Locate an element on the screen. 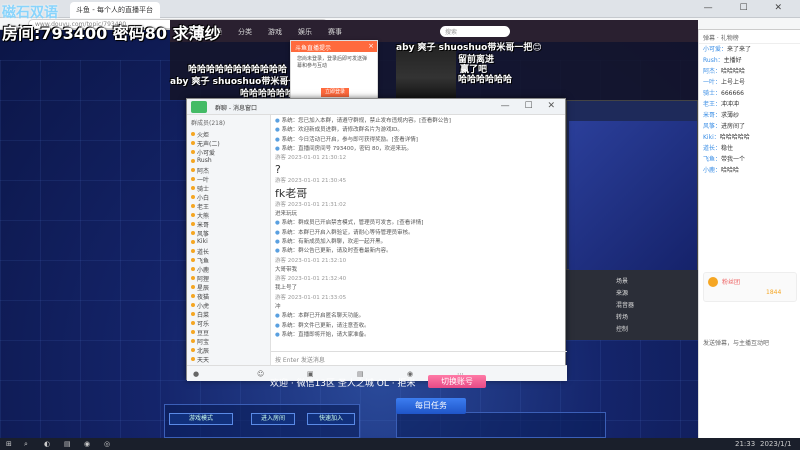 Image resolution: width=800 pixels, height=450 pixels. chat-text: 稳住 is located at coordinates (727, 148).